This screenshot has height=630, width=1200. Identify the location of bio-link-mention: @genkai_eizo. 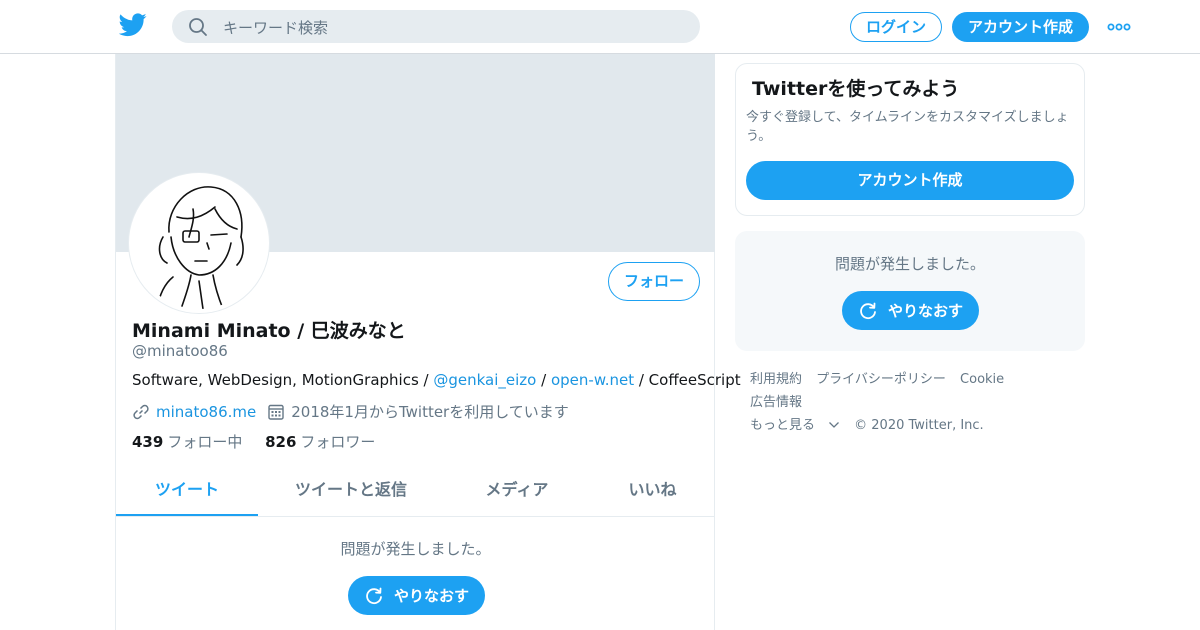
(484, 380).